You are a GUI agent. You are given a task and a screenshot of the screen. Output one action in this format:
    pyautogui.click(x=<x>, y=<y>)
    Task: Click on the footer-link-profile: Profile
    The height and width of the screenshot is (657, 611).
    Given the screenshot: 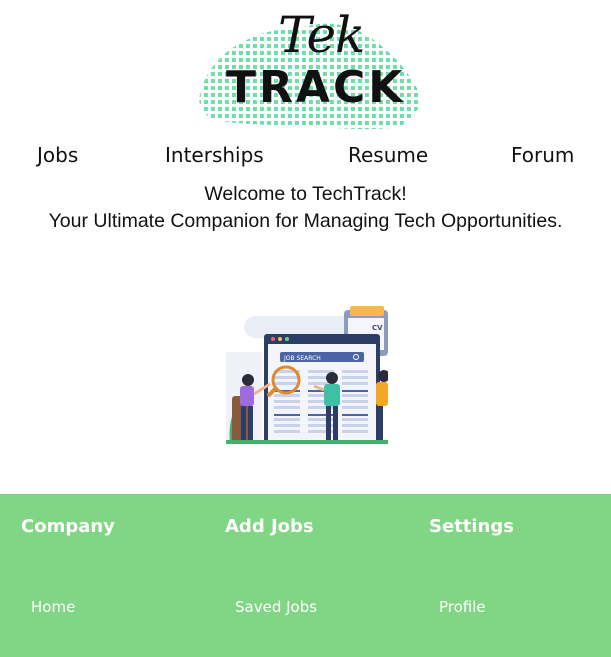 What is the action you would take?
    pyautogui.click(x=462, y=607)
    